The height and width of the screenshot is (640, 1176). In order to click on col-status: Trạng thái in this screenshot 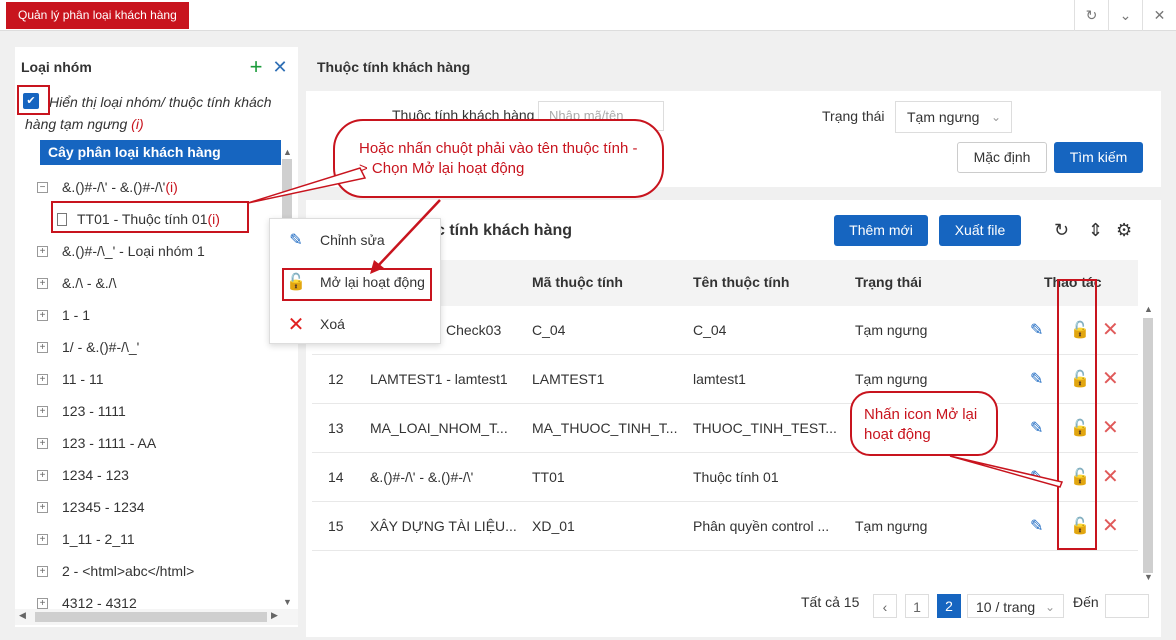, I will do `click(888, 282)`.